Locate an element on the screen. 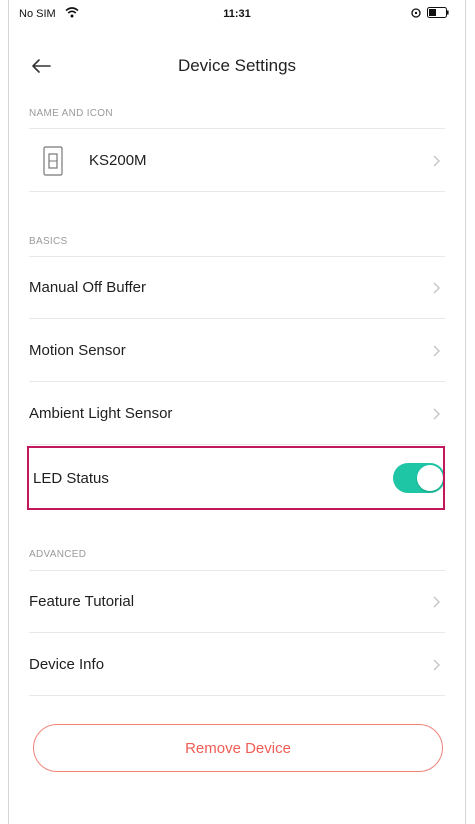  light-switch-icon is located at coordinates (53, 160).